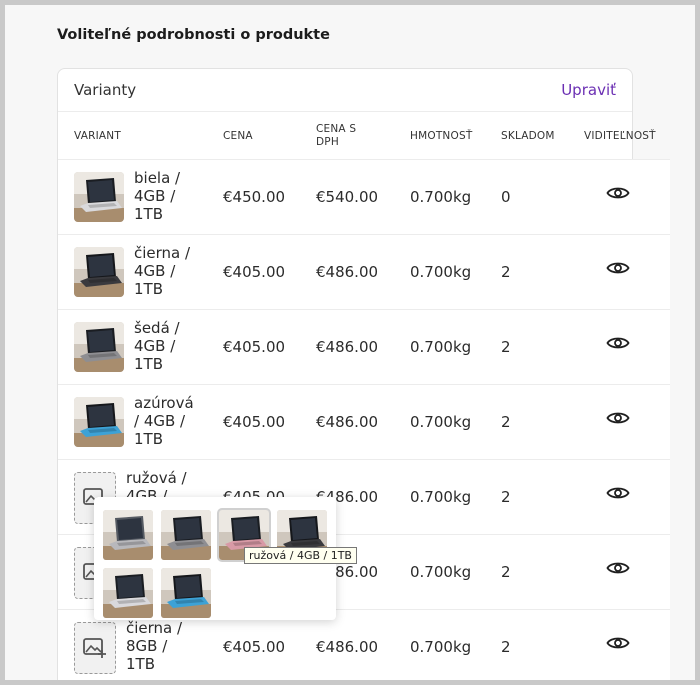 The image size is (700, 685). I want to click on table-row: čierna / 4GB / 1TB €405.00 €486.00 0.700kg 2, so click(364, 271).